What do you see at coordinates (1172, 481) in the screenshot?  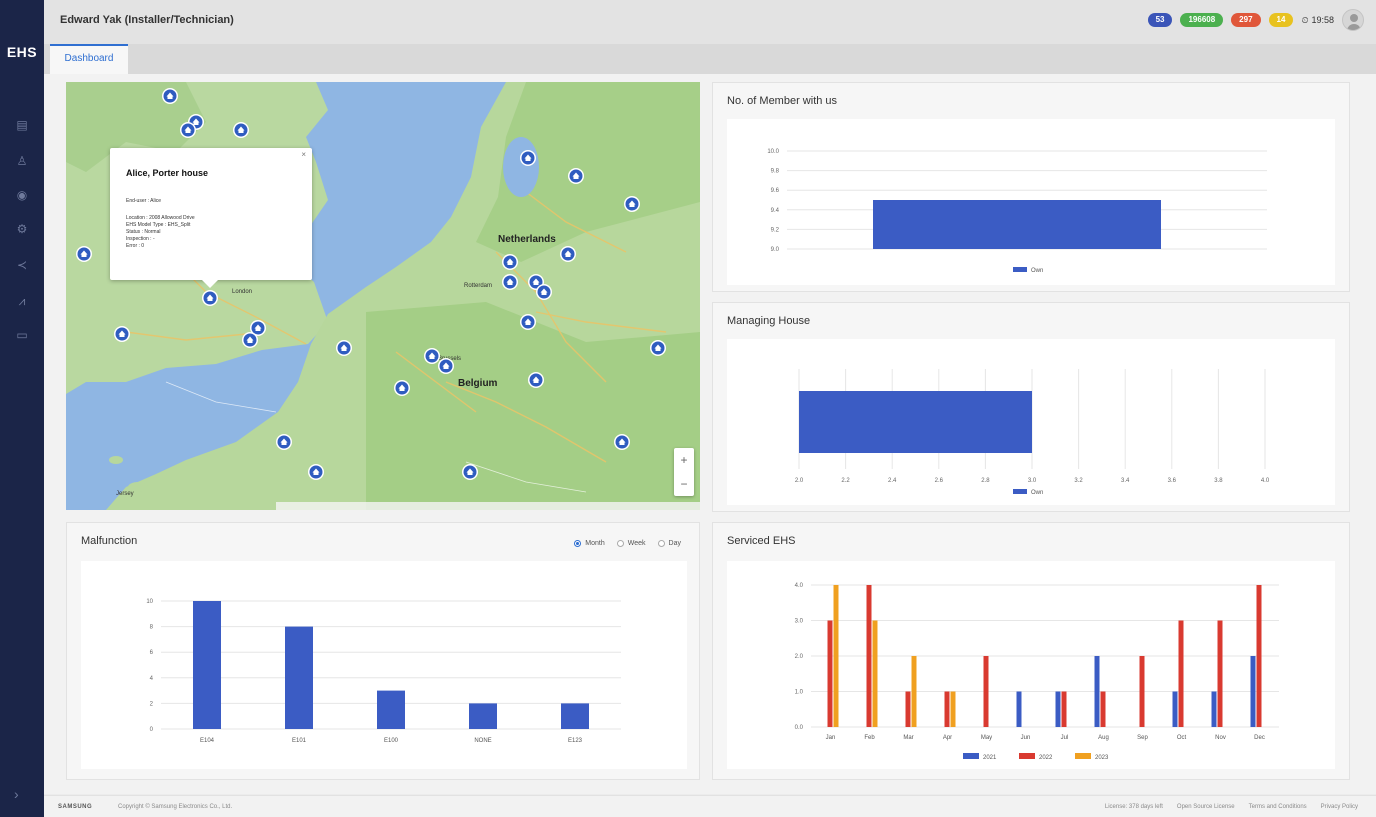 I see `x-tick-label: 3.6` at bounding box center [1172, 481].